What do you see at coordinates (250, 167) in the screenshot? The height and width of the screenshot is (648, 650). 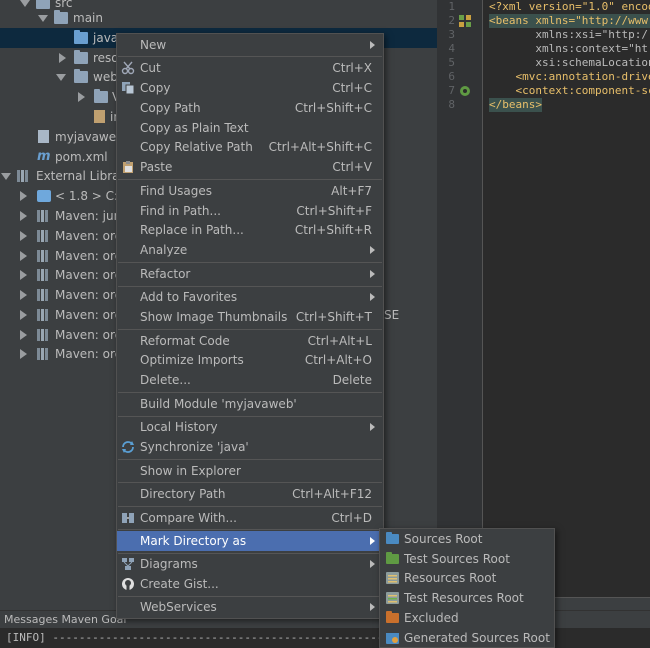 I see `menu-item-paste: Paste Ctrl+V` at bounding box center [250, 167].